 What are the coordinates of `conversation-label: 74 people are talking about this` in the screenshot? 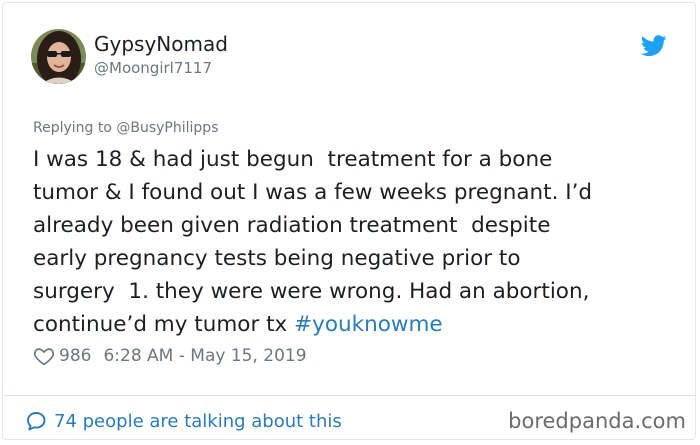 It's located at (198, 421).